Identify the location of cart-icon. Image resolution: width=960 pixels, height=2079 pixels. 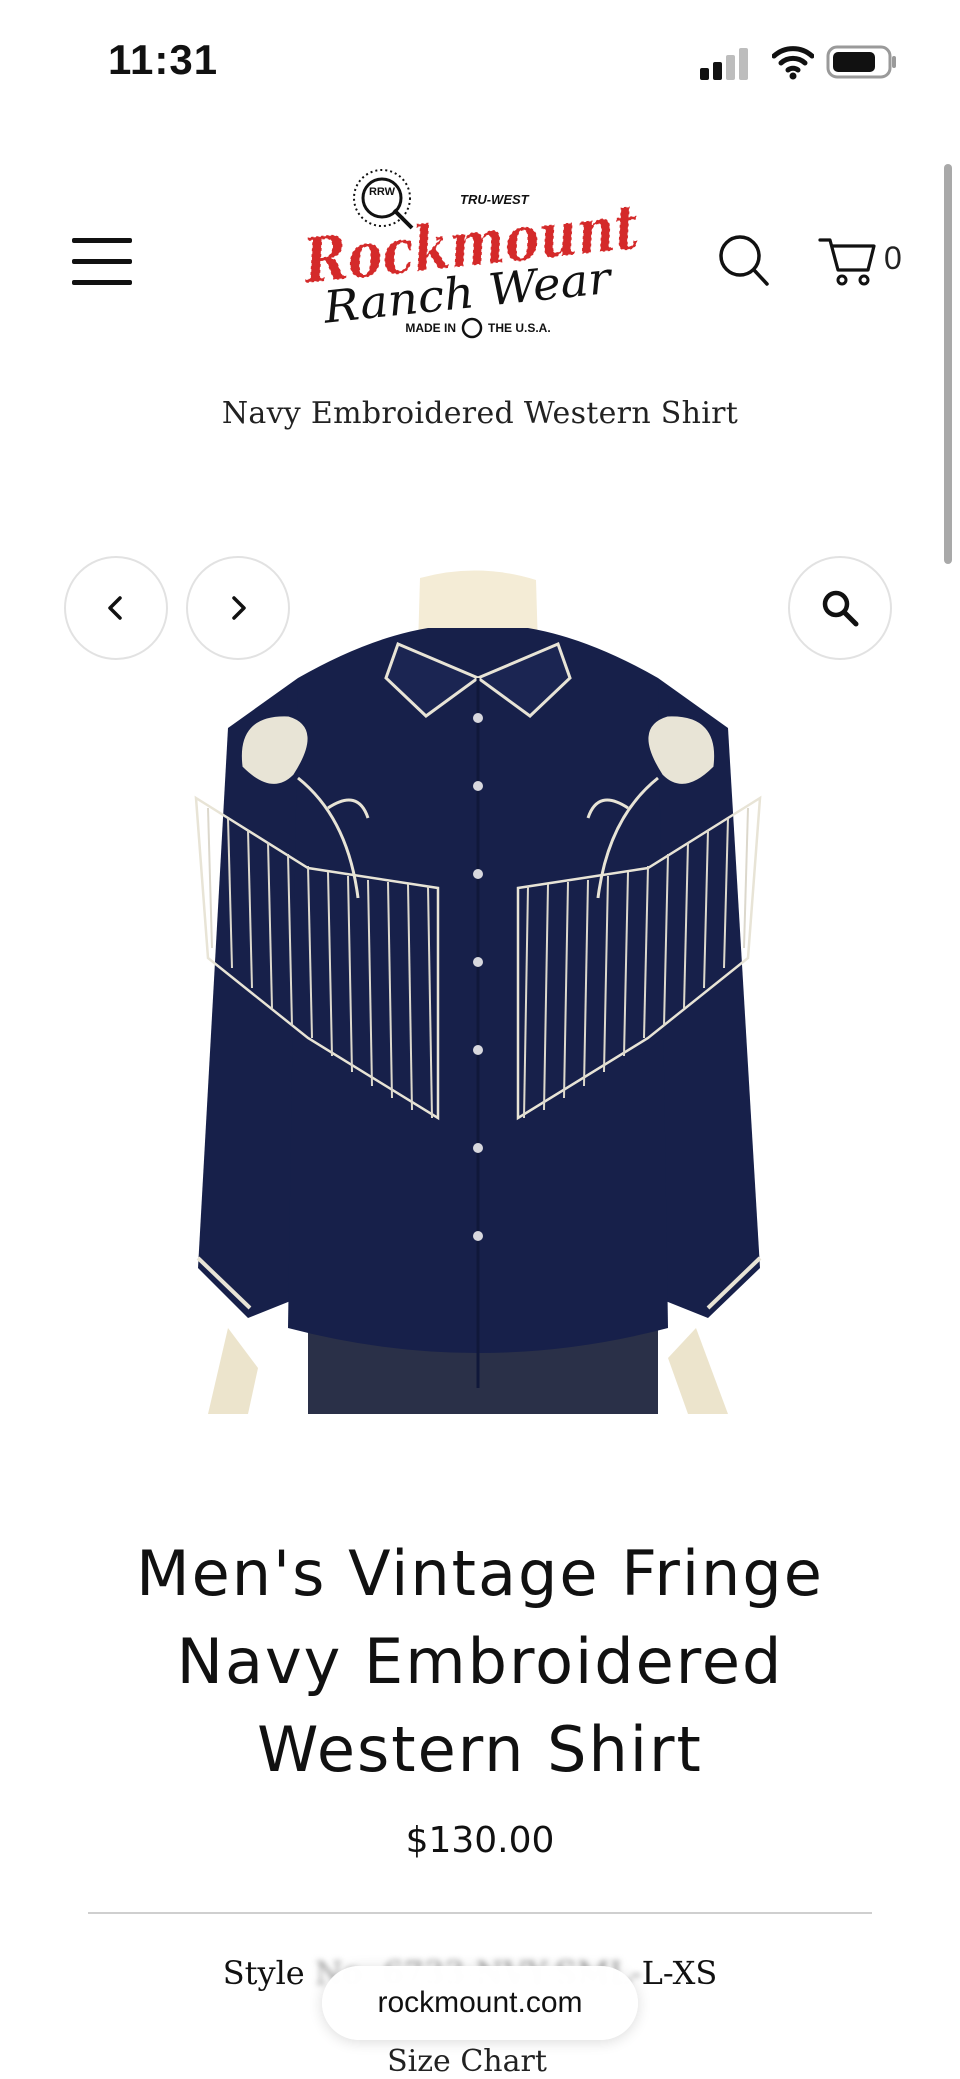
(848, 260).